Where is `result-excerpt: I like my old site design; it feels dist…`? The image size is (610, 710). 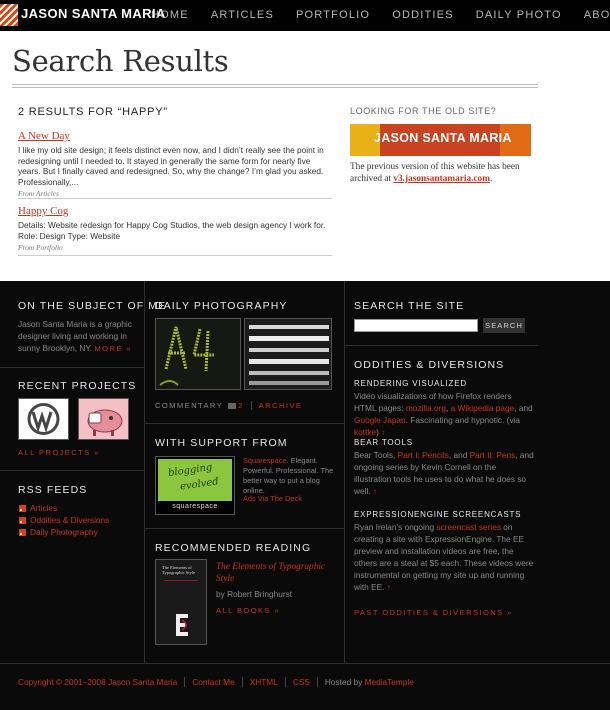
result-excerpt: I like my old site design; it feels dist… is located at coordinates (171, 166).